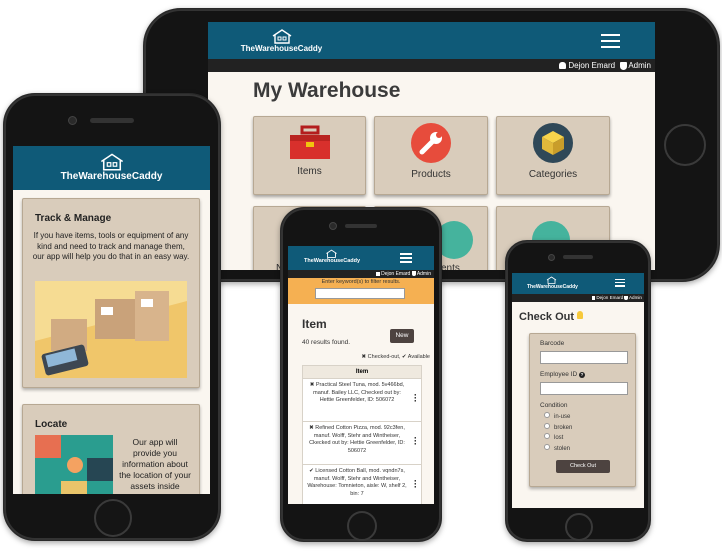 This screenshot has height=558, width=722. Describe the element at coordinates (558, 438) in the screenshot. I see `radio-lost: lost` at that location.